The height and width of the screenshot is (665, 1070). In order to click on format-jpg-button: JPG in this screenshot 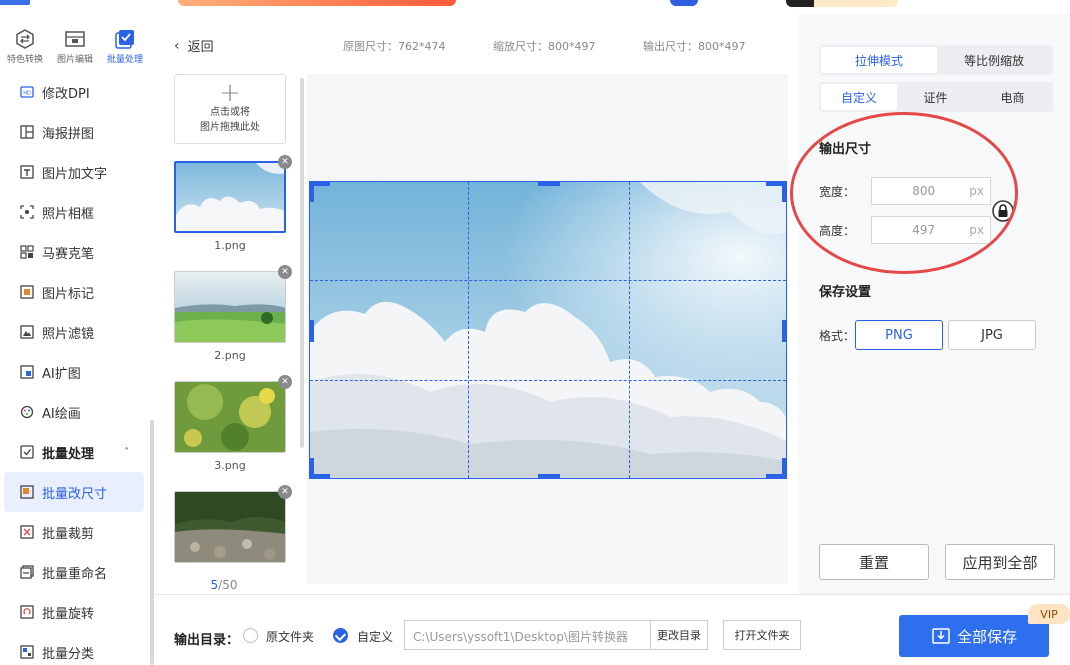, I will do `click(992, 335)`.